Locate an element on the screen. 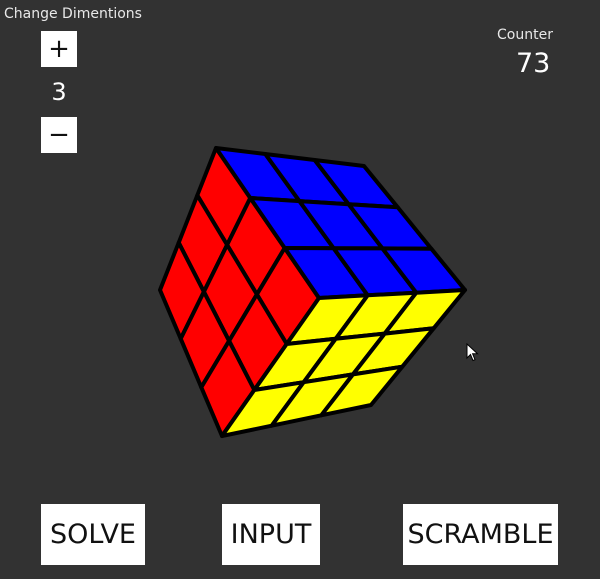  mouse-pointer-icon is located at coordinates (472, 352).